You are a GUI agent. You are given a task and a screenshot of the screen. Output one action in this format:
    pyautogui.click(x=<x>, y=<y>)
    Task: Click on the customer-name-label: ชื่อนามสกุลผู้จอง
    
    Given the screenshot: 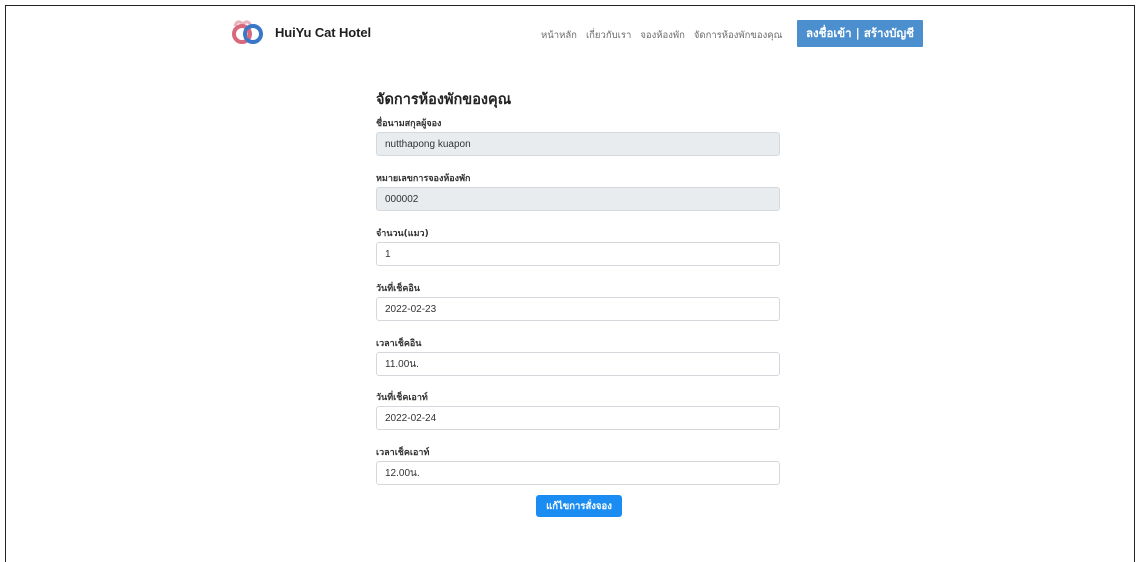 What is the action you would take?
    pyautogui.click(x=409, y=124)
    